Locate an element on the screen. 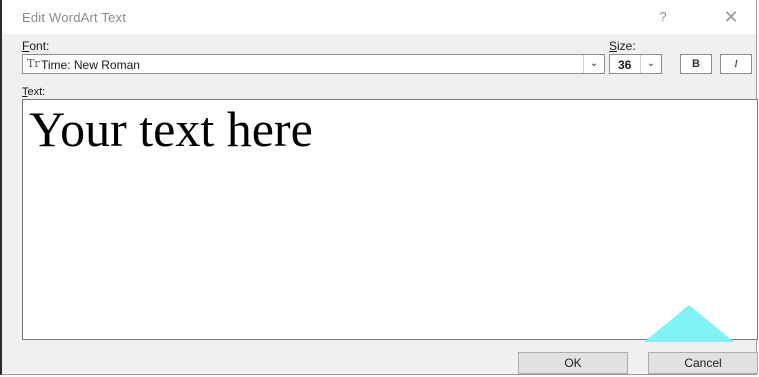 Image resolution: width=759 pixels, height=377 pixels. text-label-rest: ext: is located at coordinates (36, 92).